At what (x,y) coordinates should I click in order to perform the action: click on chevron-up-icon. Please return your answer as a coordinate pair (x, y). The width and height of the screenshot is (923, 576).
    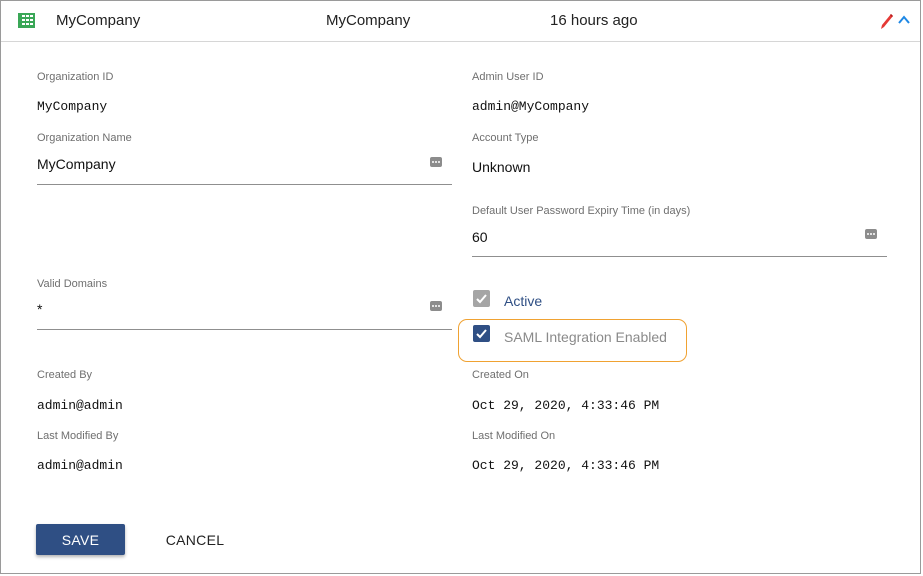
    Looking at the image, I should click on (904, 20).